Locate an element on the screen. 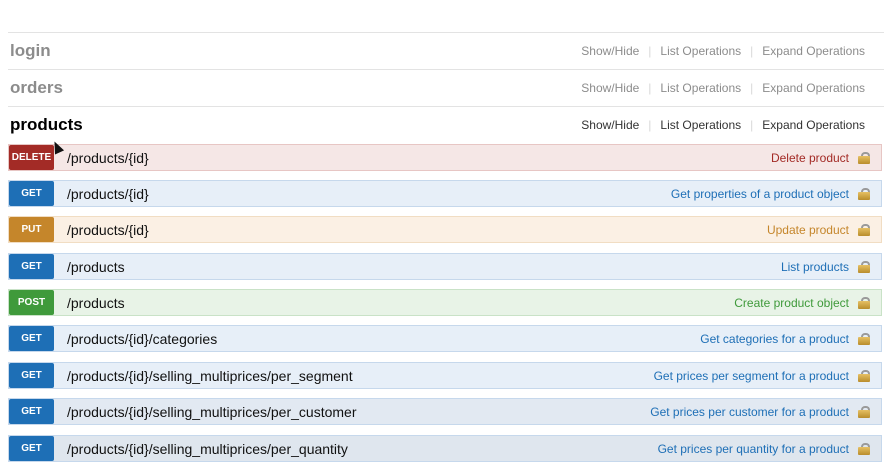 The image size is (884, 476). operation-row: GET /products List products is located at coordinates (445, 266).